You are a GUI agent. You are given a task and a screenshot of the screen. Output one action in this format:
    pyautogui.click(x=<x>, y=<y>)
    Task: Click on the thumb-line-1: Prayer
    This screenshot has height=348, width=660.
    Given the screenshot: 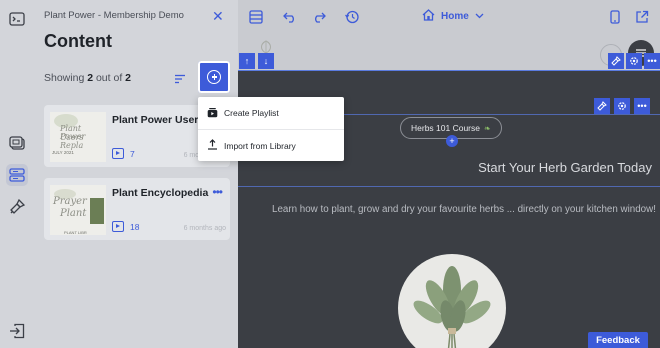 What is the action you would take?
    pyautogui.click(x=70, y=201)
    